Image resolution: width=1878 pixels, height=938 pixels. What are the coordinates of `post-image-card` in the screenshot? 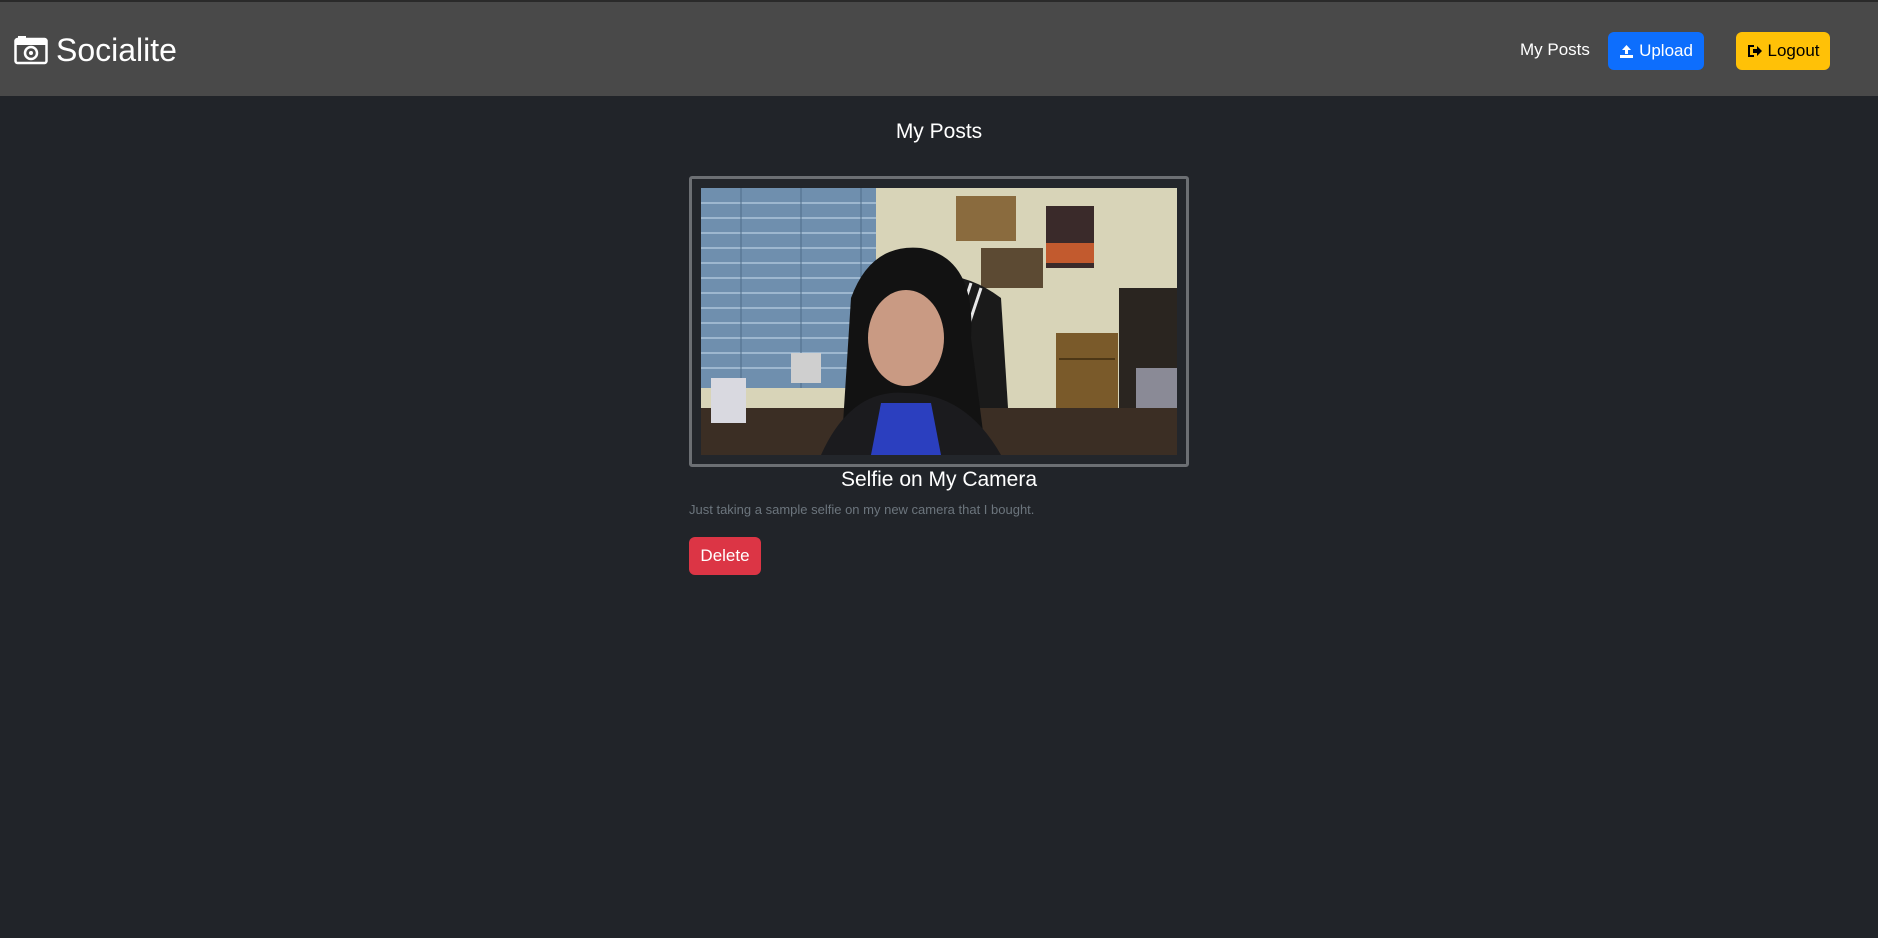 It's located at (939, 321).